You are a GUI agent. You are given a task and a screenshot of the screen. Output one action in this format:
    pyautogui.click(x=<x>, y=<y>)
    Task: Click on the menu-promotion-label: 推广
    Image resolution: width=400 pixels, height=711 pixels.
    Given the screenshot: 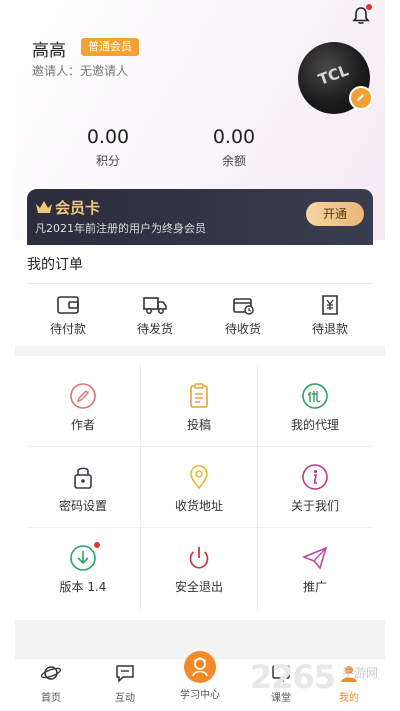 What is the action you would take?
    pyautogui.click(x=314, y=587)
    